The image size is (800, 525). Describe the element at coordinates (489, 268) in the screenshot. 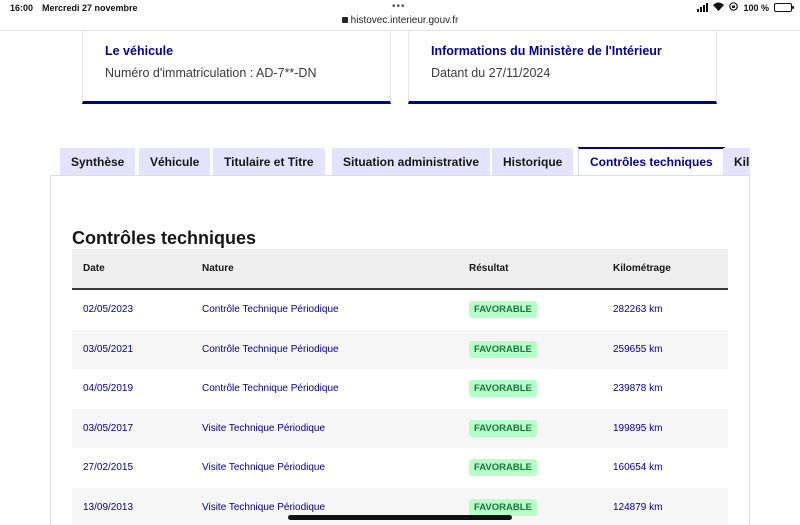

I see `header-result: Résultat` at that location.